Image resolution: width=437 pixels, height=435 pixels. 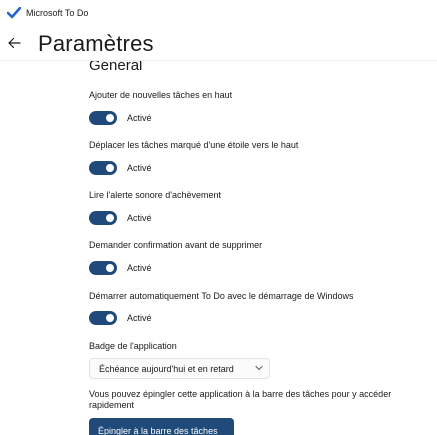 I want to click on page-title: Paramètres, so click(x=96, y=43).